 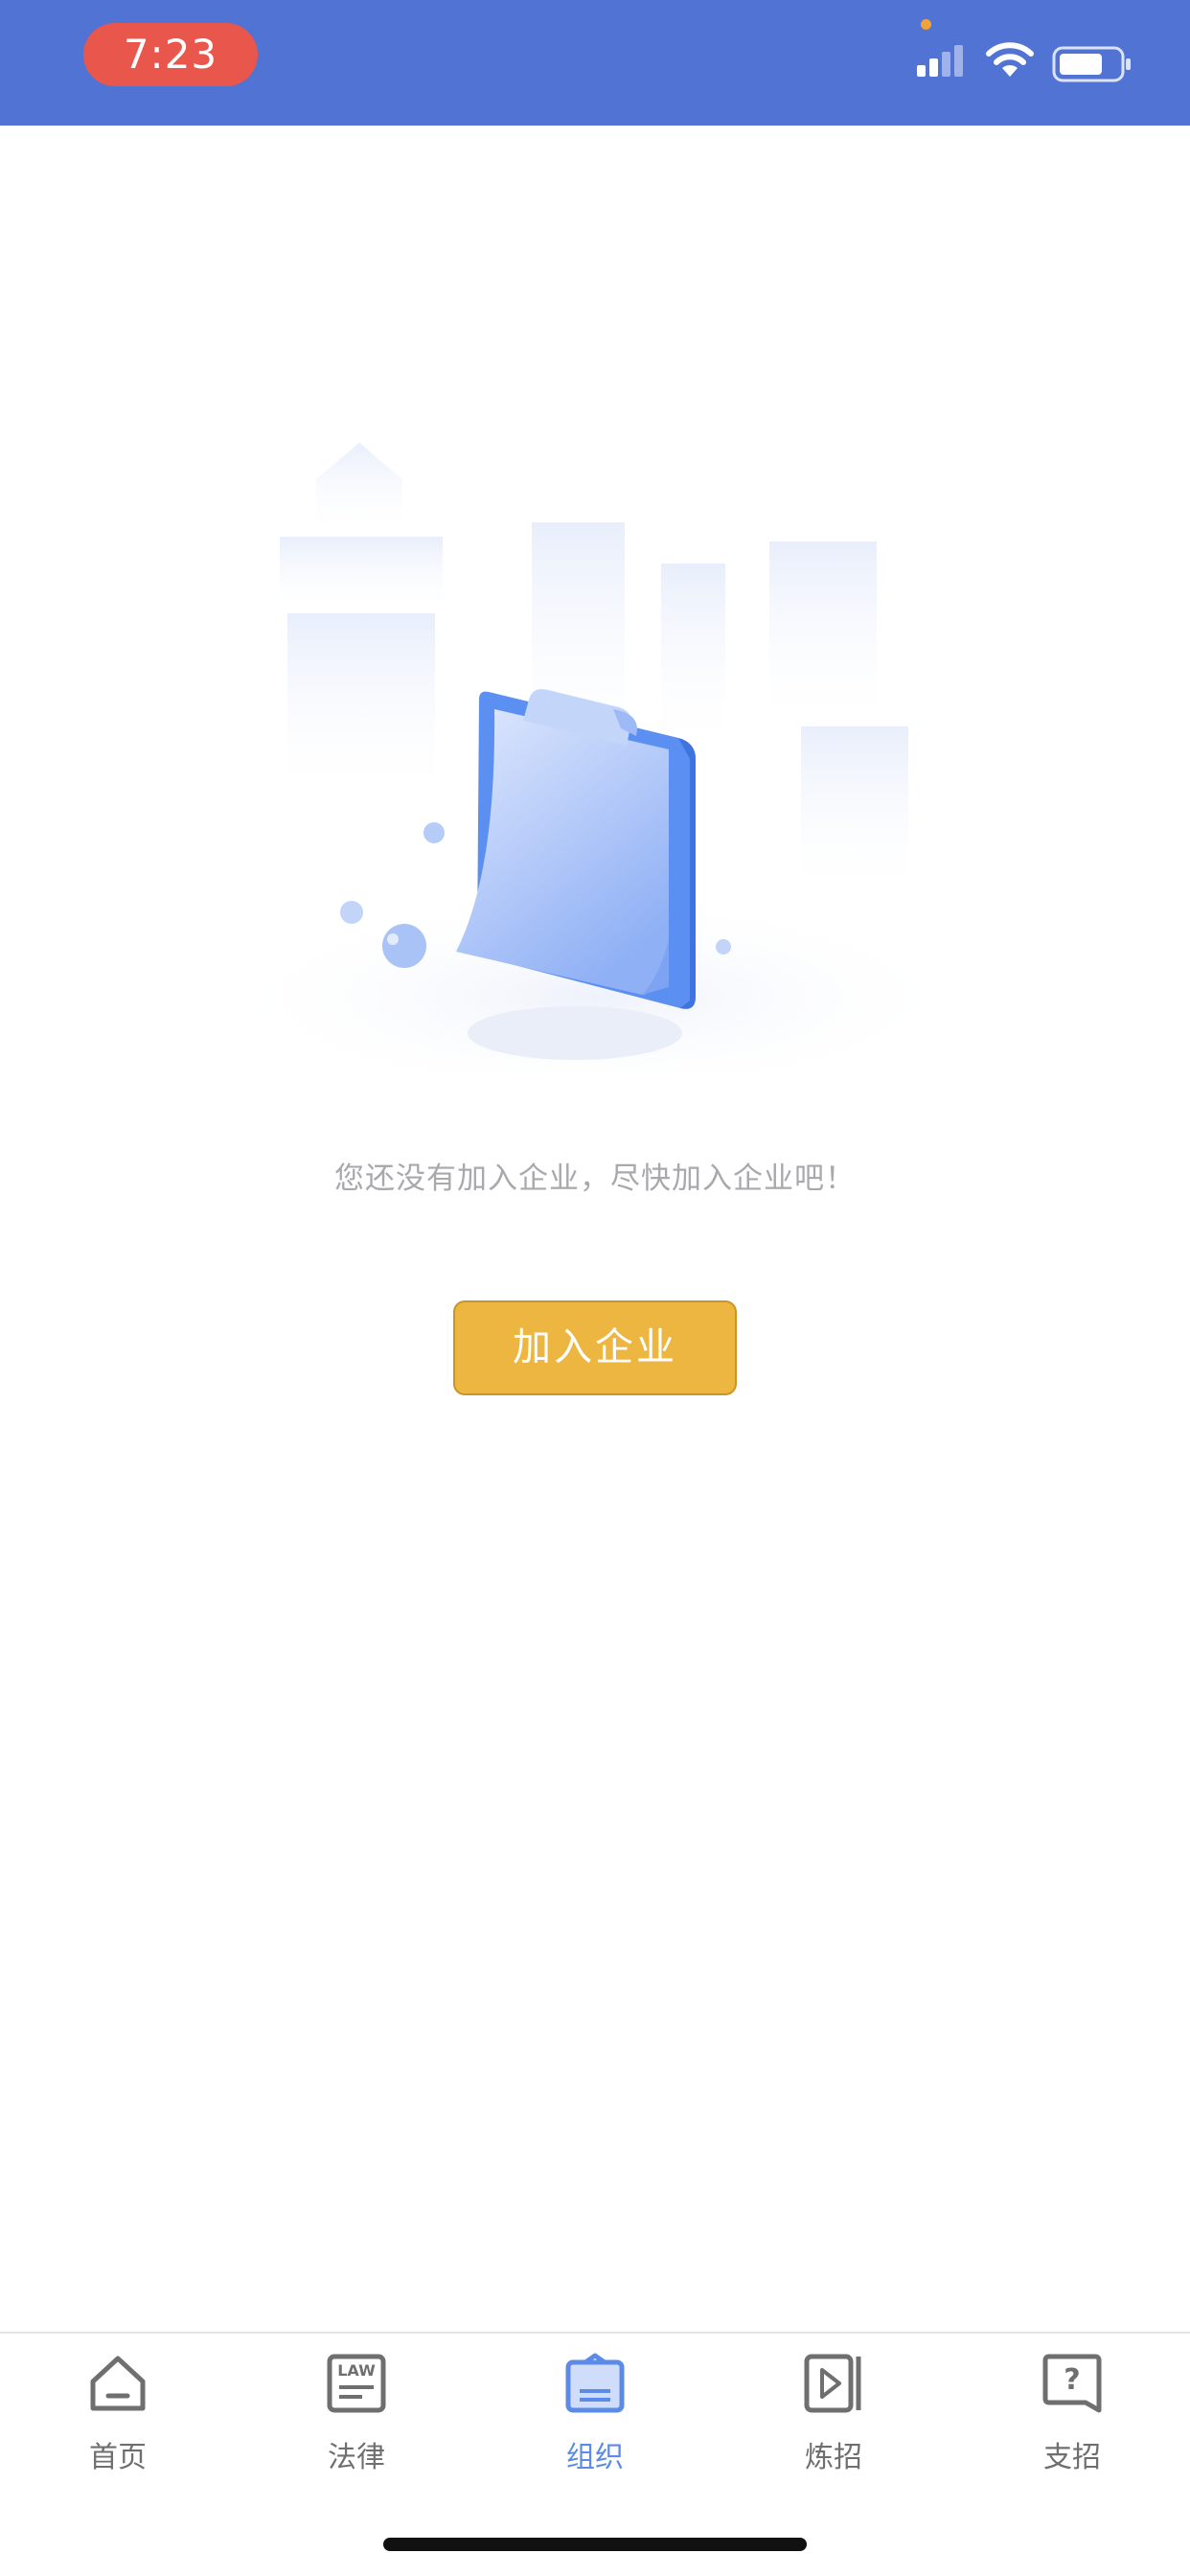 What do you see at coordinates (595, 63) in the screenshot?
I see `status-bar: 7:23` at bounding box center [595, 63].